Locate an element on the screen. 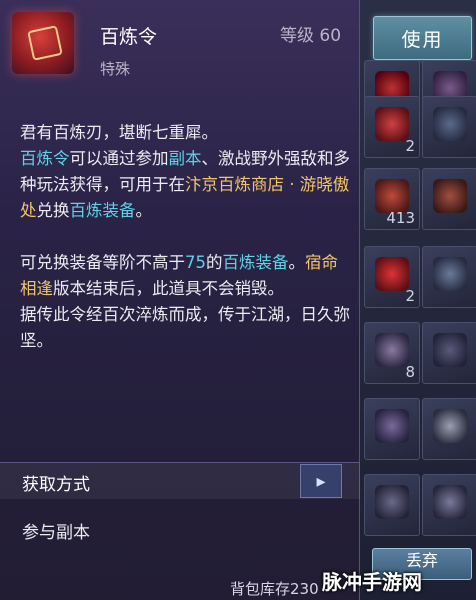  acquire-label: 获取方式 is located at coordinates (56, 485).